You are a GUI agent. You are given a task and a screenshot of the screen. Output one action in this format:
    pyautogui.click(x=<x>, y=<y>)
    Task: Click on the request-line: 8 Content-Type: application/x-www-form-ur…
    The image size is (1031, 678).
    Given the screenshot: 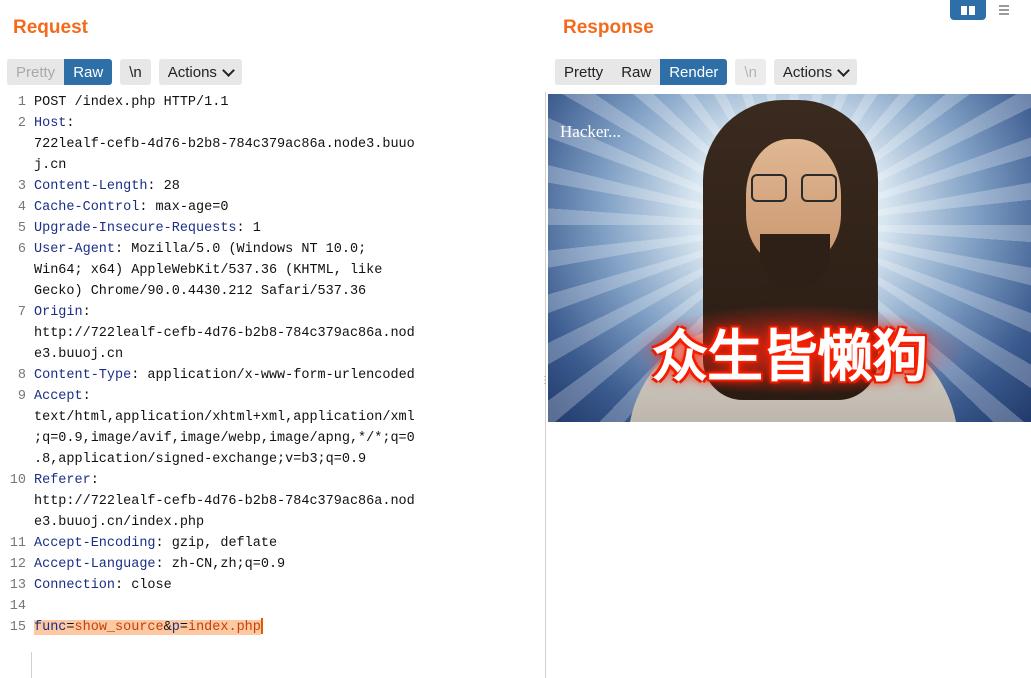 What is the action you would take?
    pyautogui.click(x=272, y=375)
    